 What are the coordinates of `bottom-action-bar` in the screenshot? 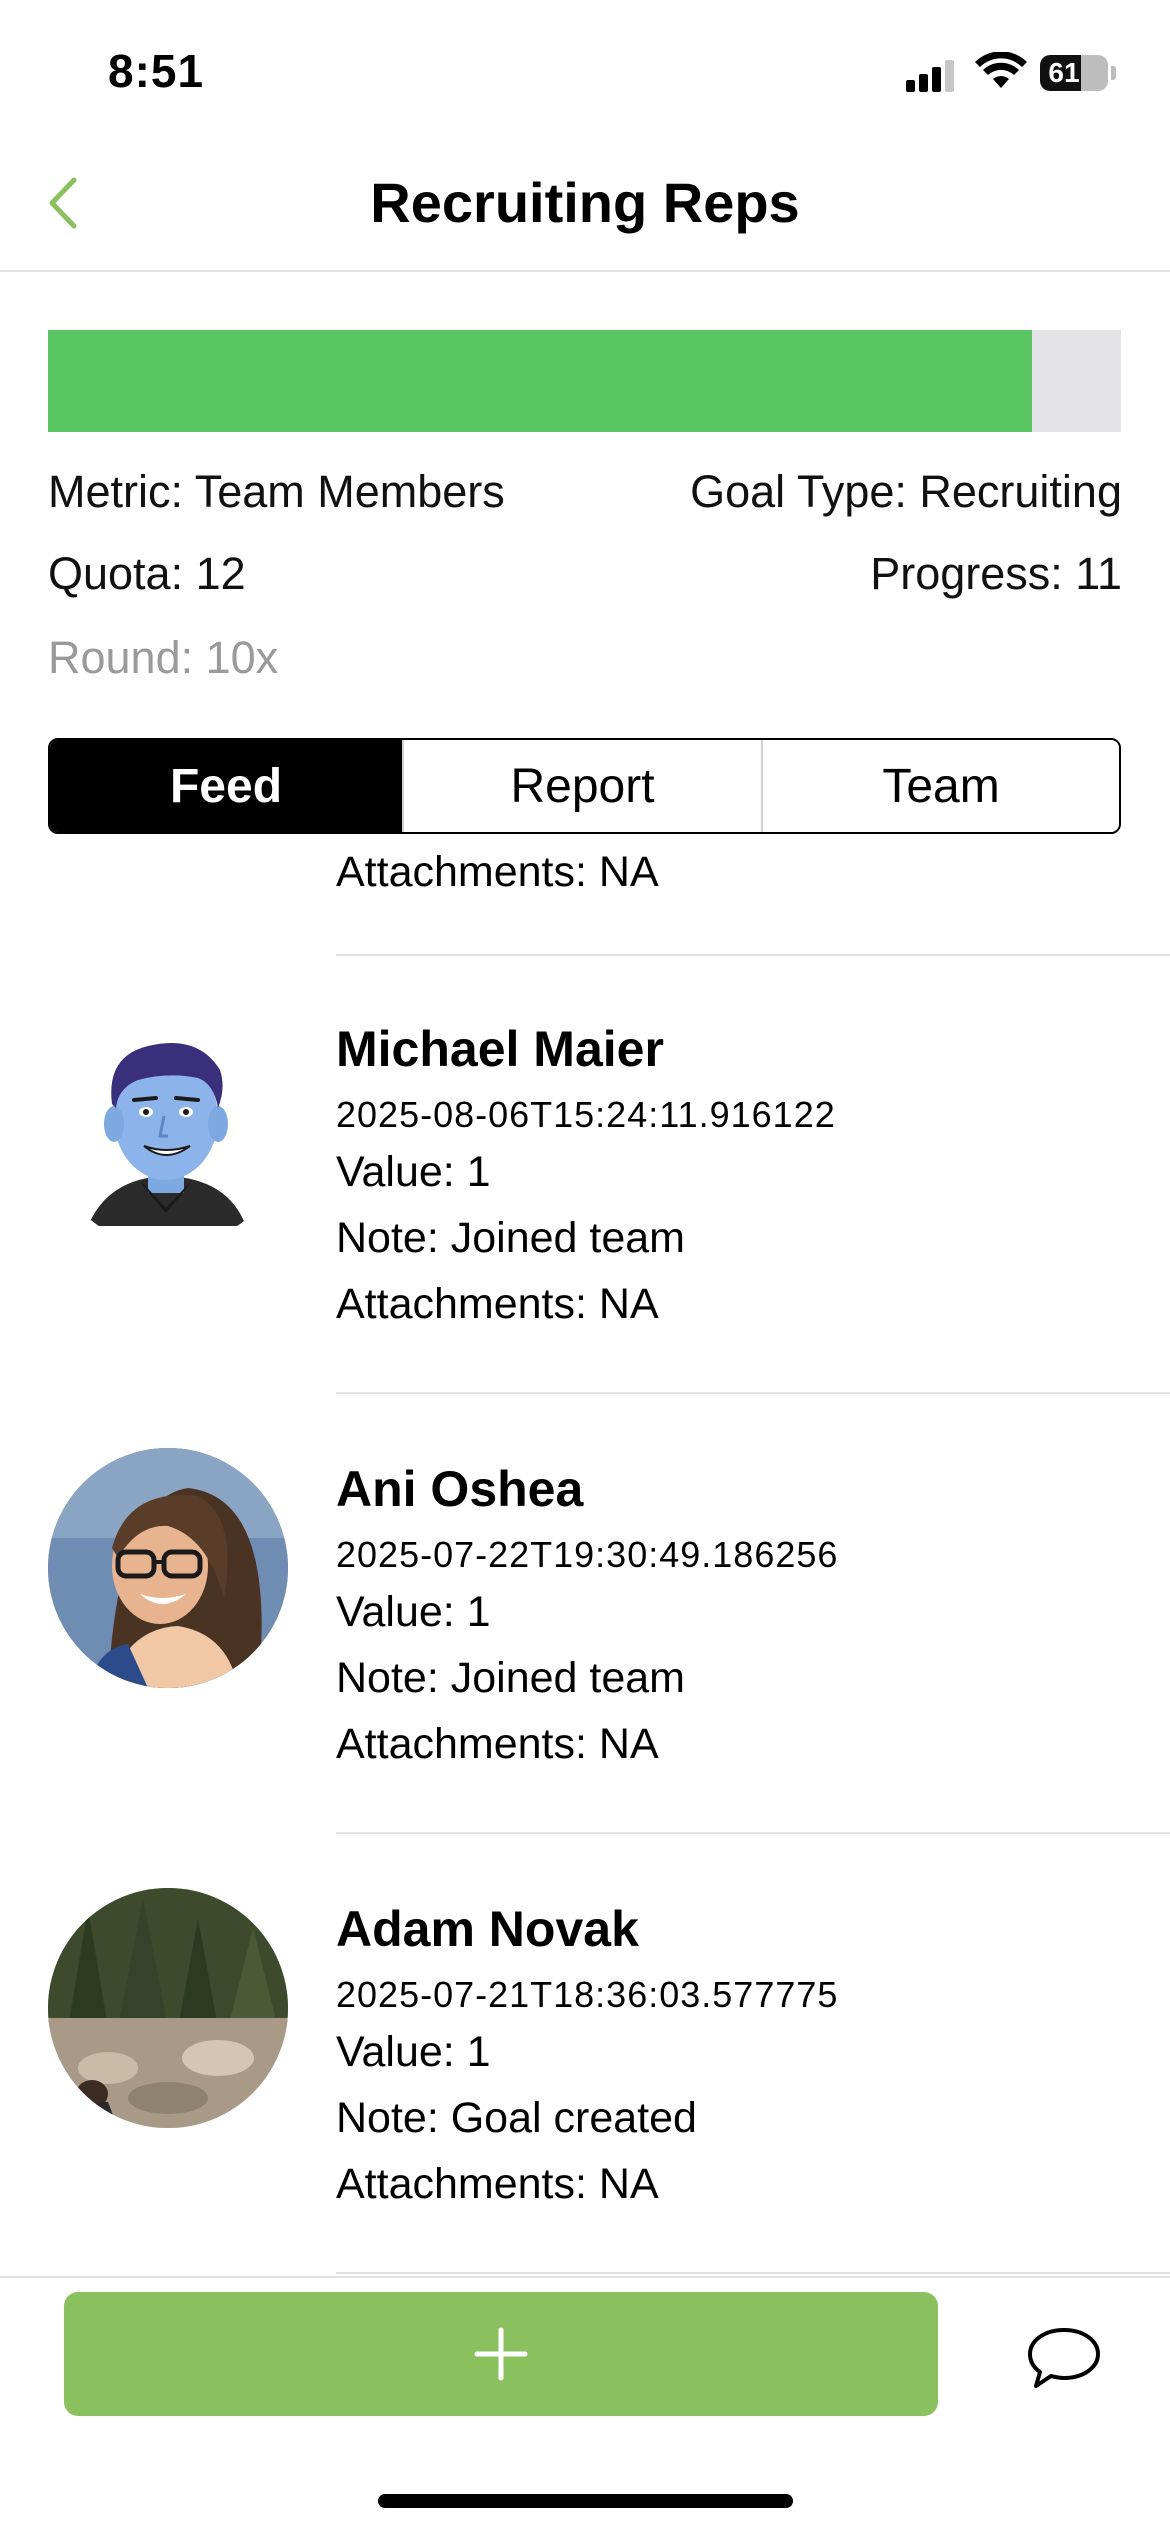 It's located at (585, 2404).